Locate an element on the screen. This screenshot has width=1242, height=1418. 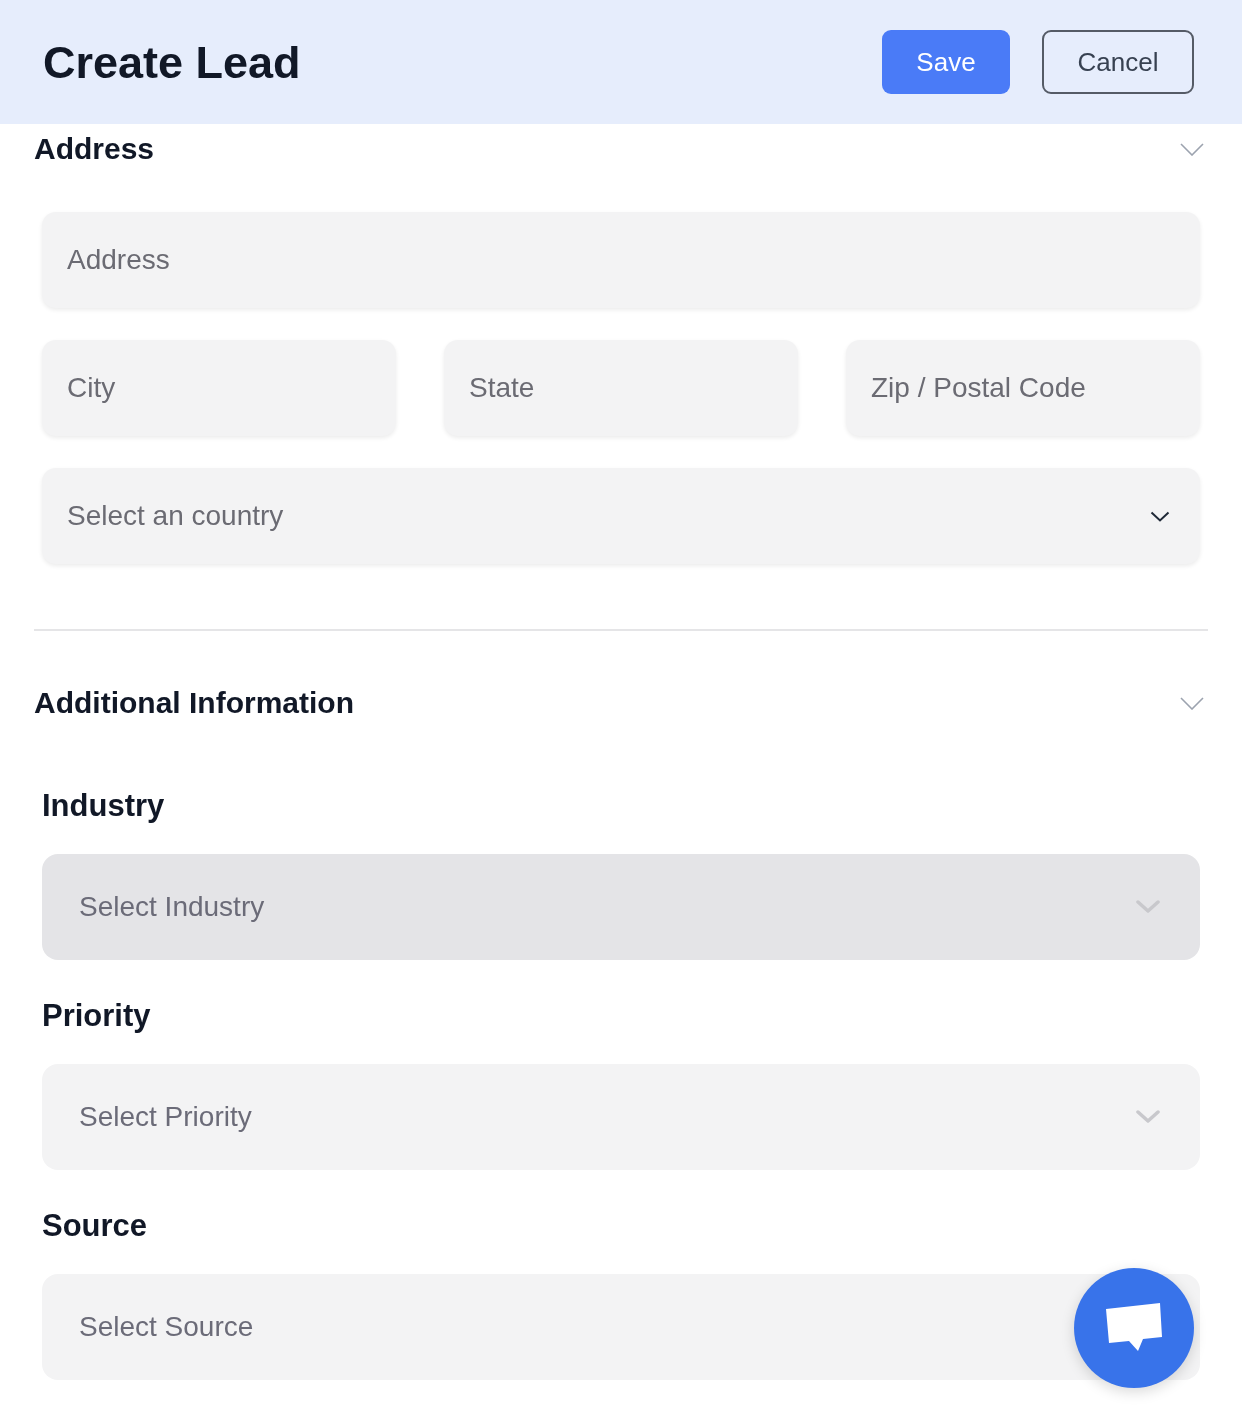
field-label: Priority is located at coordinates (96, 1016).